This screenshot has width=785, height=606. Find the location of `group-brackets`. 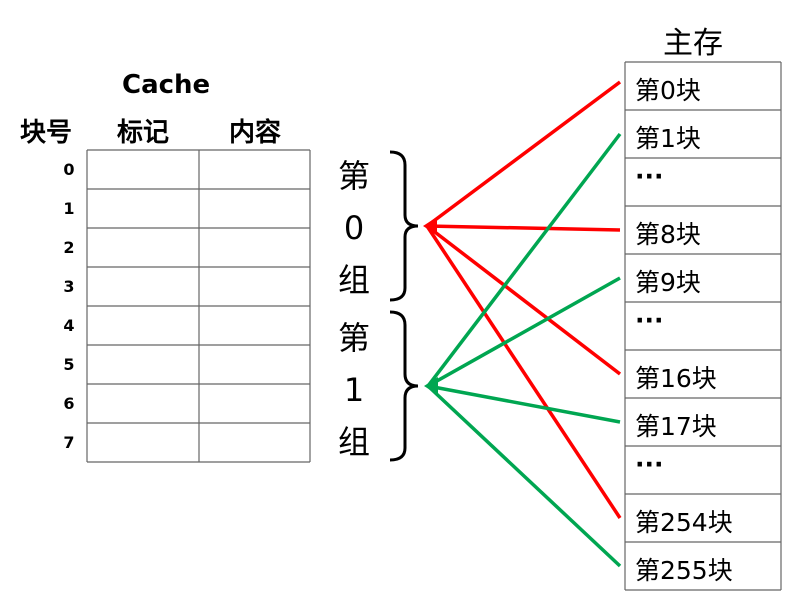

group-brackets is located at coordinates (404, 306).